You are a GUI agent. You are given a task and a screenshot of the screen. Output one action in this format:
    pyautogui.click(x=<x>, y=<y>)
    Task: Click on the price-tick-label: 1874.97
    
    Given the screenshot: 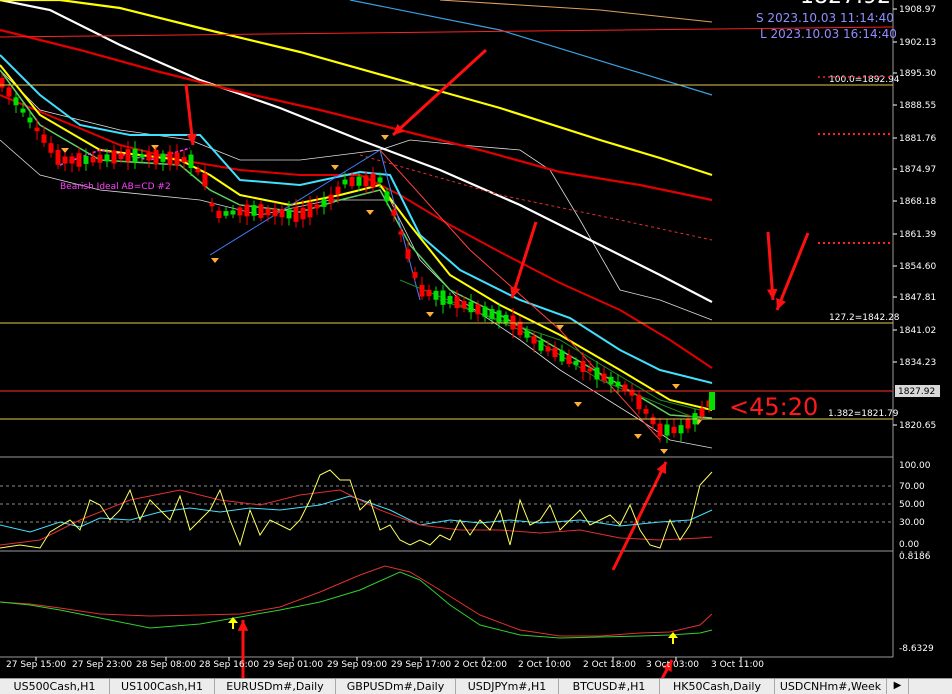 What is the action you would take?
    pyautogui.click(x=917, y=170)
    